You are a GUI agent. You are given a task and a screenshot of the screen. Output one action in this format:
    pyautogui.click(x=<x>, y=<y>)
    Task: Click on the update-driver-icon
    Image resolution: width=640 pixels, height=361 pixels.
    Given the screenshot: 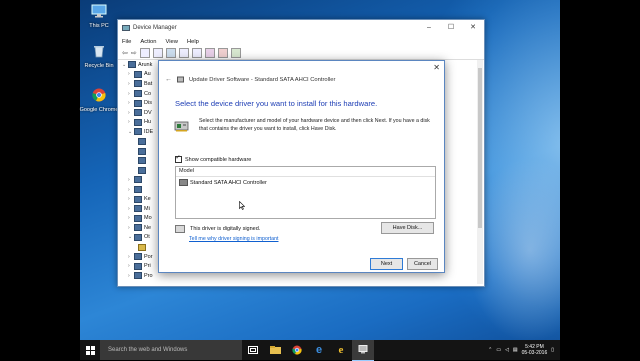 What is the action you would take?
    pyautogui.click(x=209, y=53)
    